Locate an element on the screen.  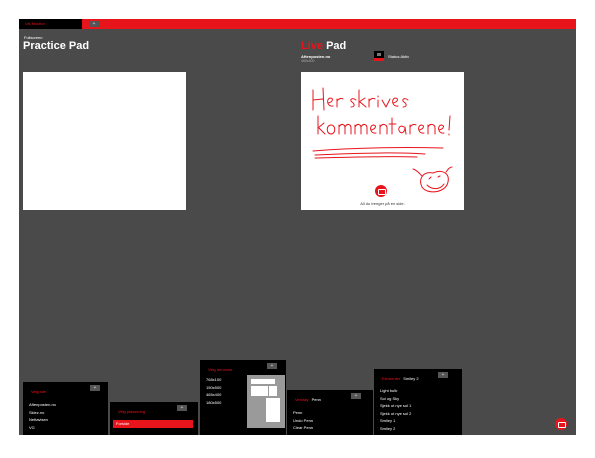
live-pad-canvas: All du trenger på én side. is located at coordinates (382, 141).